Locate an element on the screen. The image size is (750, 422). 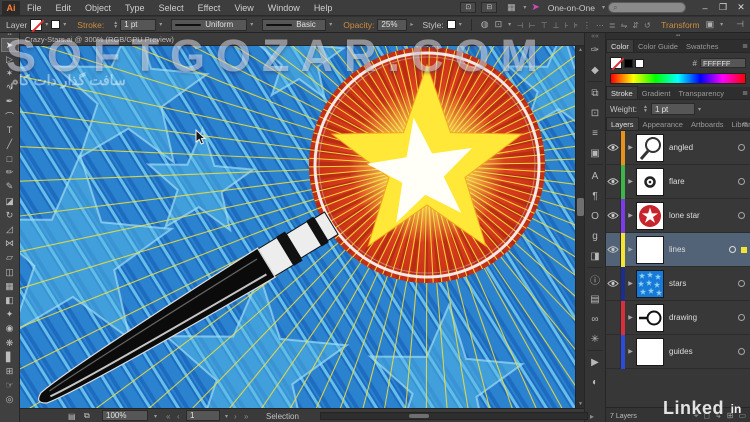
blend-tool: ◉ is located at coordinates (10, 329).